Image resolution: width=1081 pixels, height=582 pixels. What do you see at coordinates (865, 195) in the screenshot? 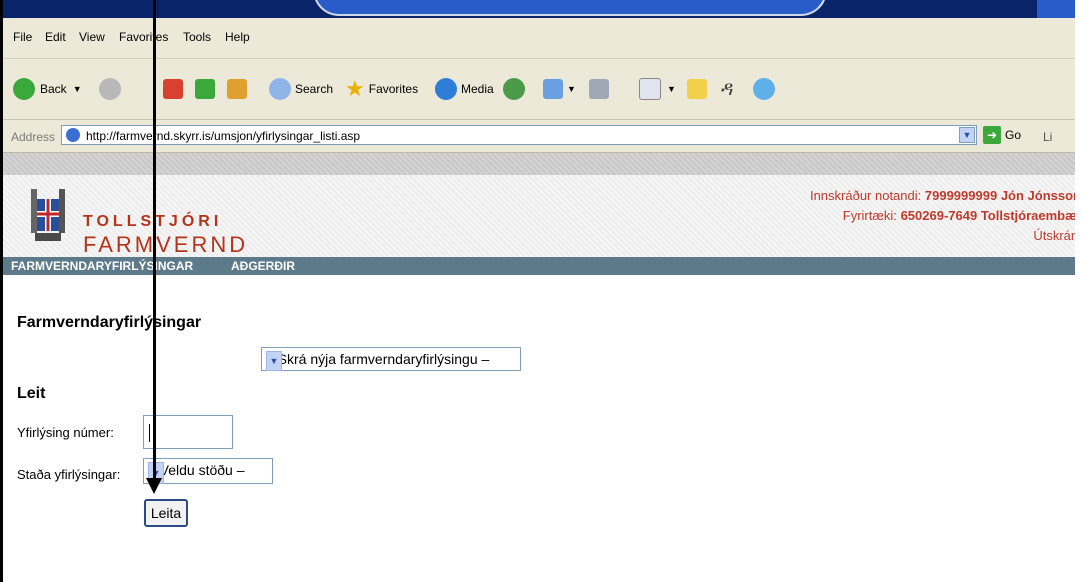
I see `user-label: Innskráður notandi:` at bounding box center [865, 195].